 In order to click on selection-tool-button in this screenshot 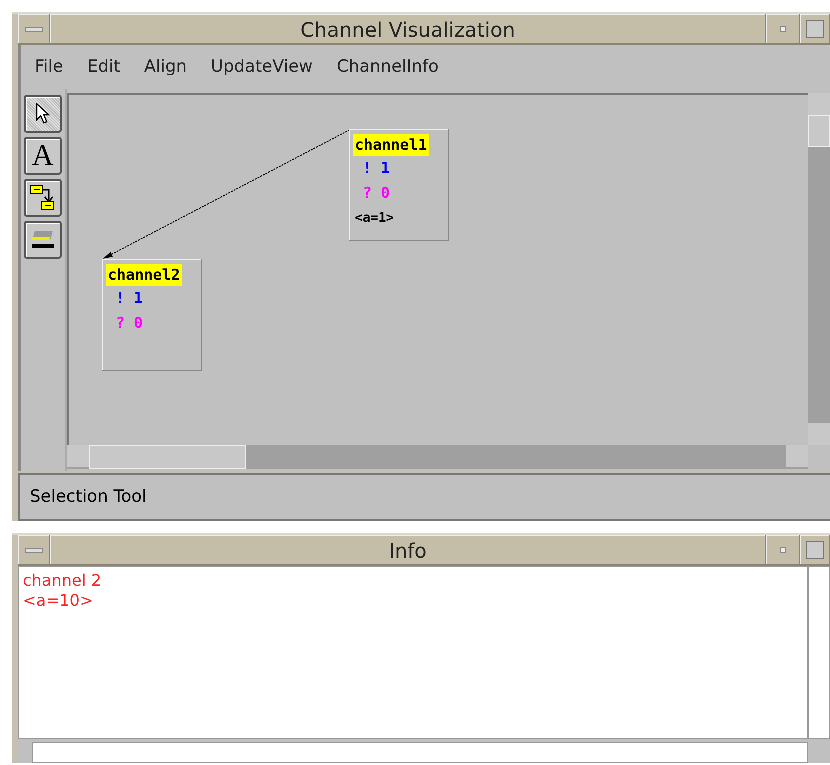, I will do `click(43, 114)`.